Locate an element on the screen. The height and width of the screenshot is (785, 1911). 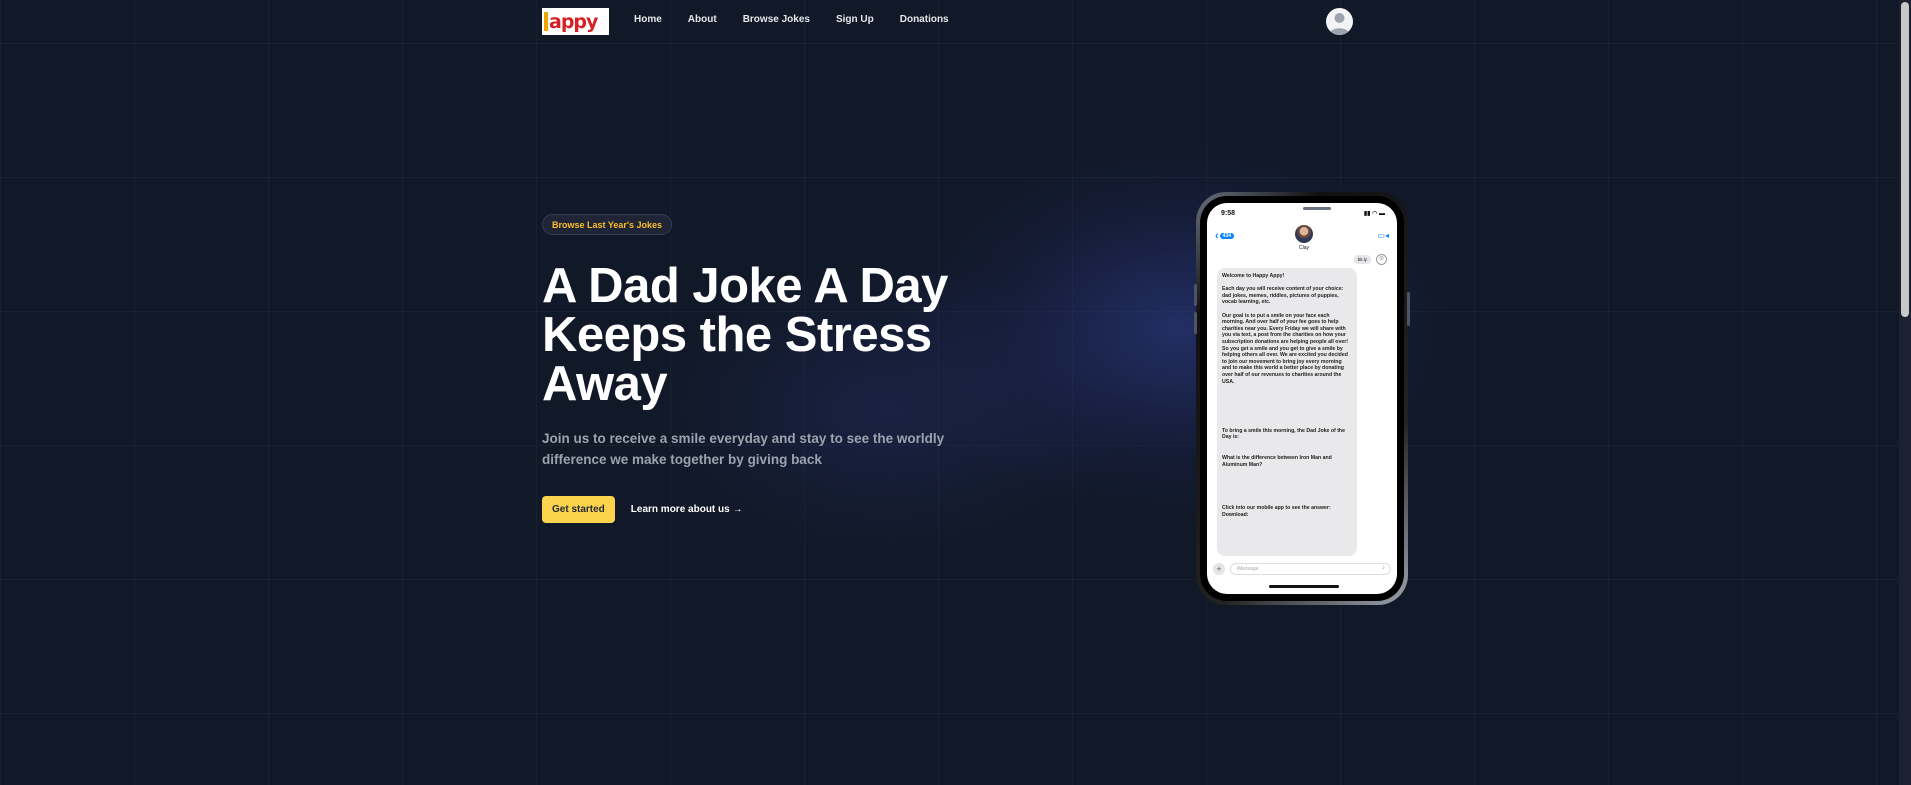
hero-headline: A Dad Joke A Day Keeps the Stress Away is located at coordinates (745, 335).